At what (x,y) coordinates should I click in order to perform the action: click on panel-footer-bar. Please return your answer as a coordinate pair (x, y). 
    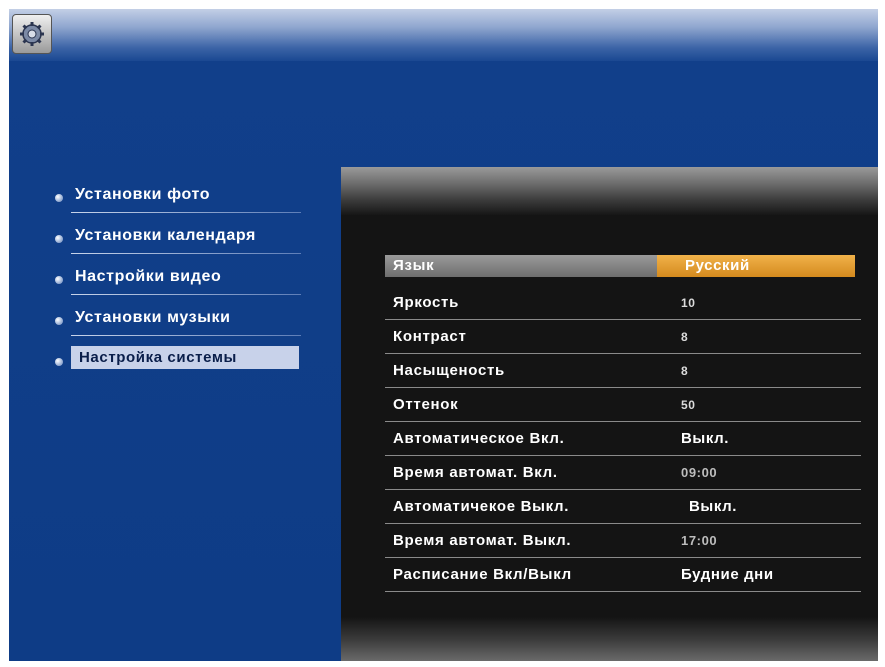
    Looking at the image, I should click on (609, 639).